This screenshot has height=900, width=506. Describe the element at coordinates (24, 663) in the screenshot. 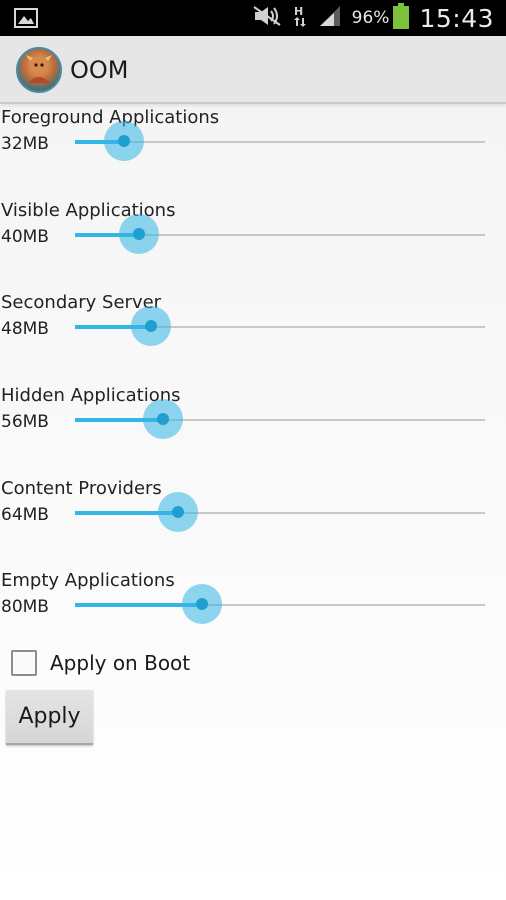

I see `apply-on-boot-checkbox` at that location.